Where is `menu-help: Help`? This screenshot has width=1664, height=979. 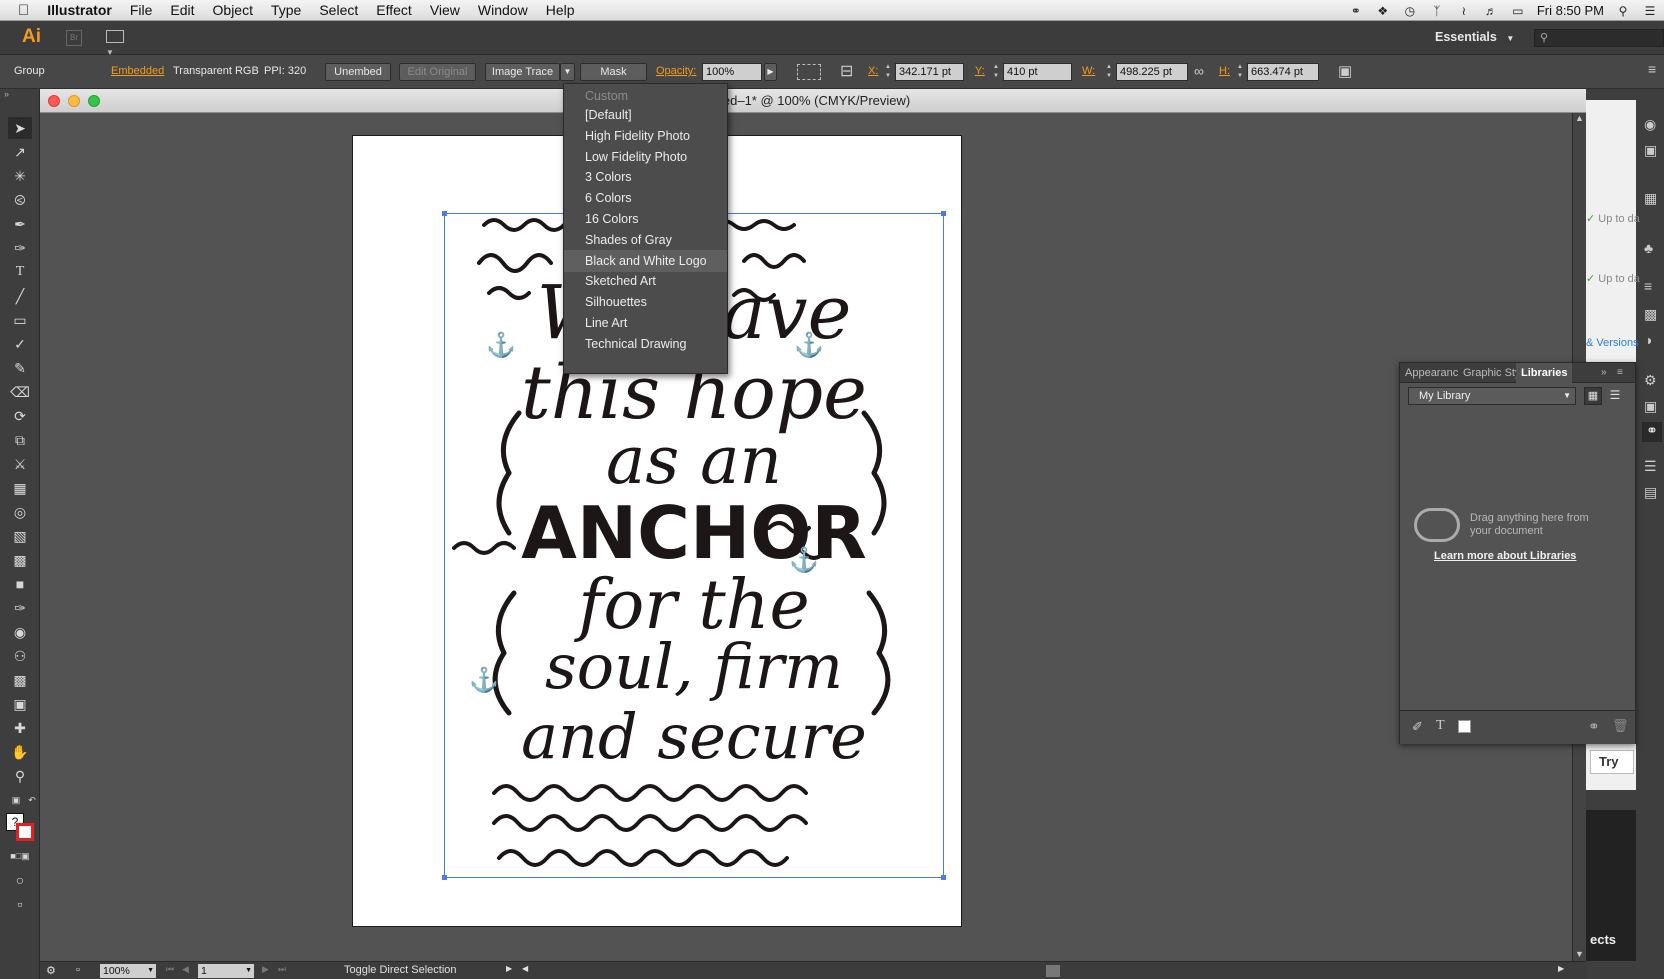
menu-help: Help is located at coordinates (560, 10).